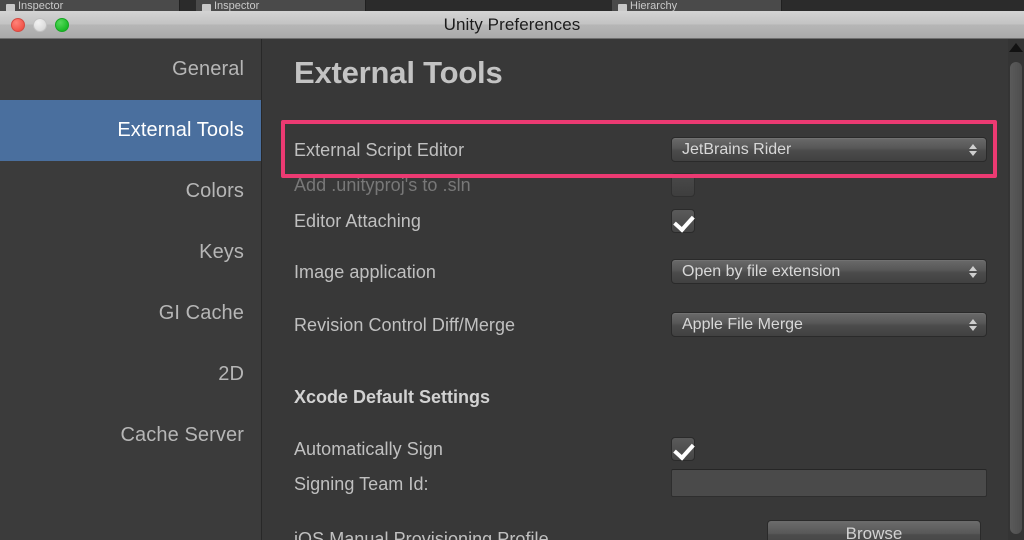 This screenshot has height=540, width=1024. Describe the element at coordinates (737, 149) in the screenshot. I see `external-script-editor-value: JetBrains Rider` at that location.